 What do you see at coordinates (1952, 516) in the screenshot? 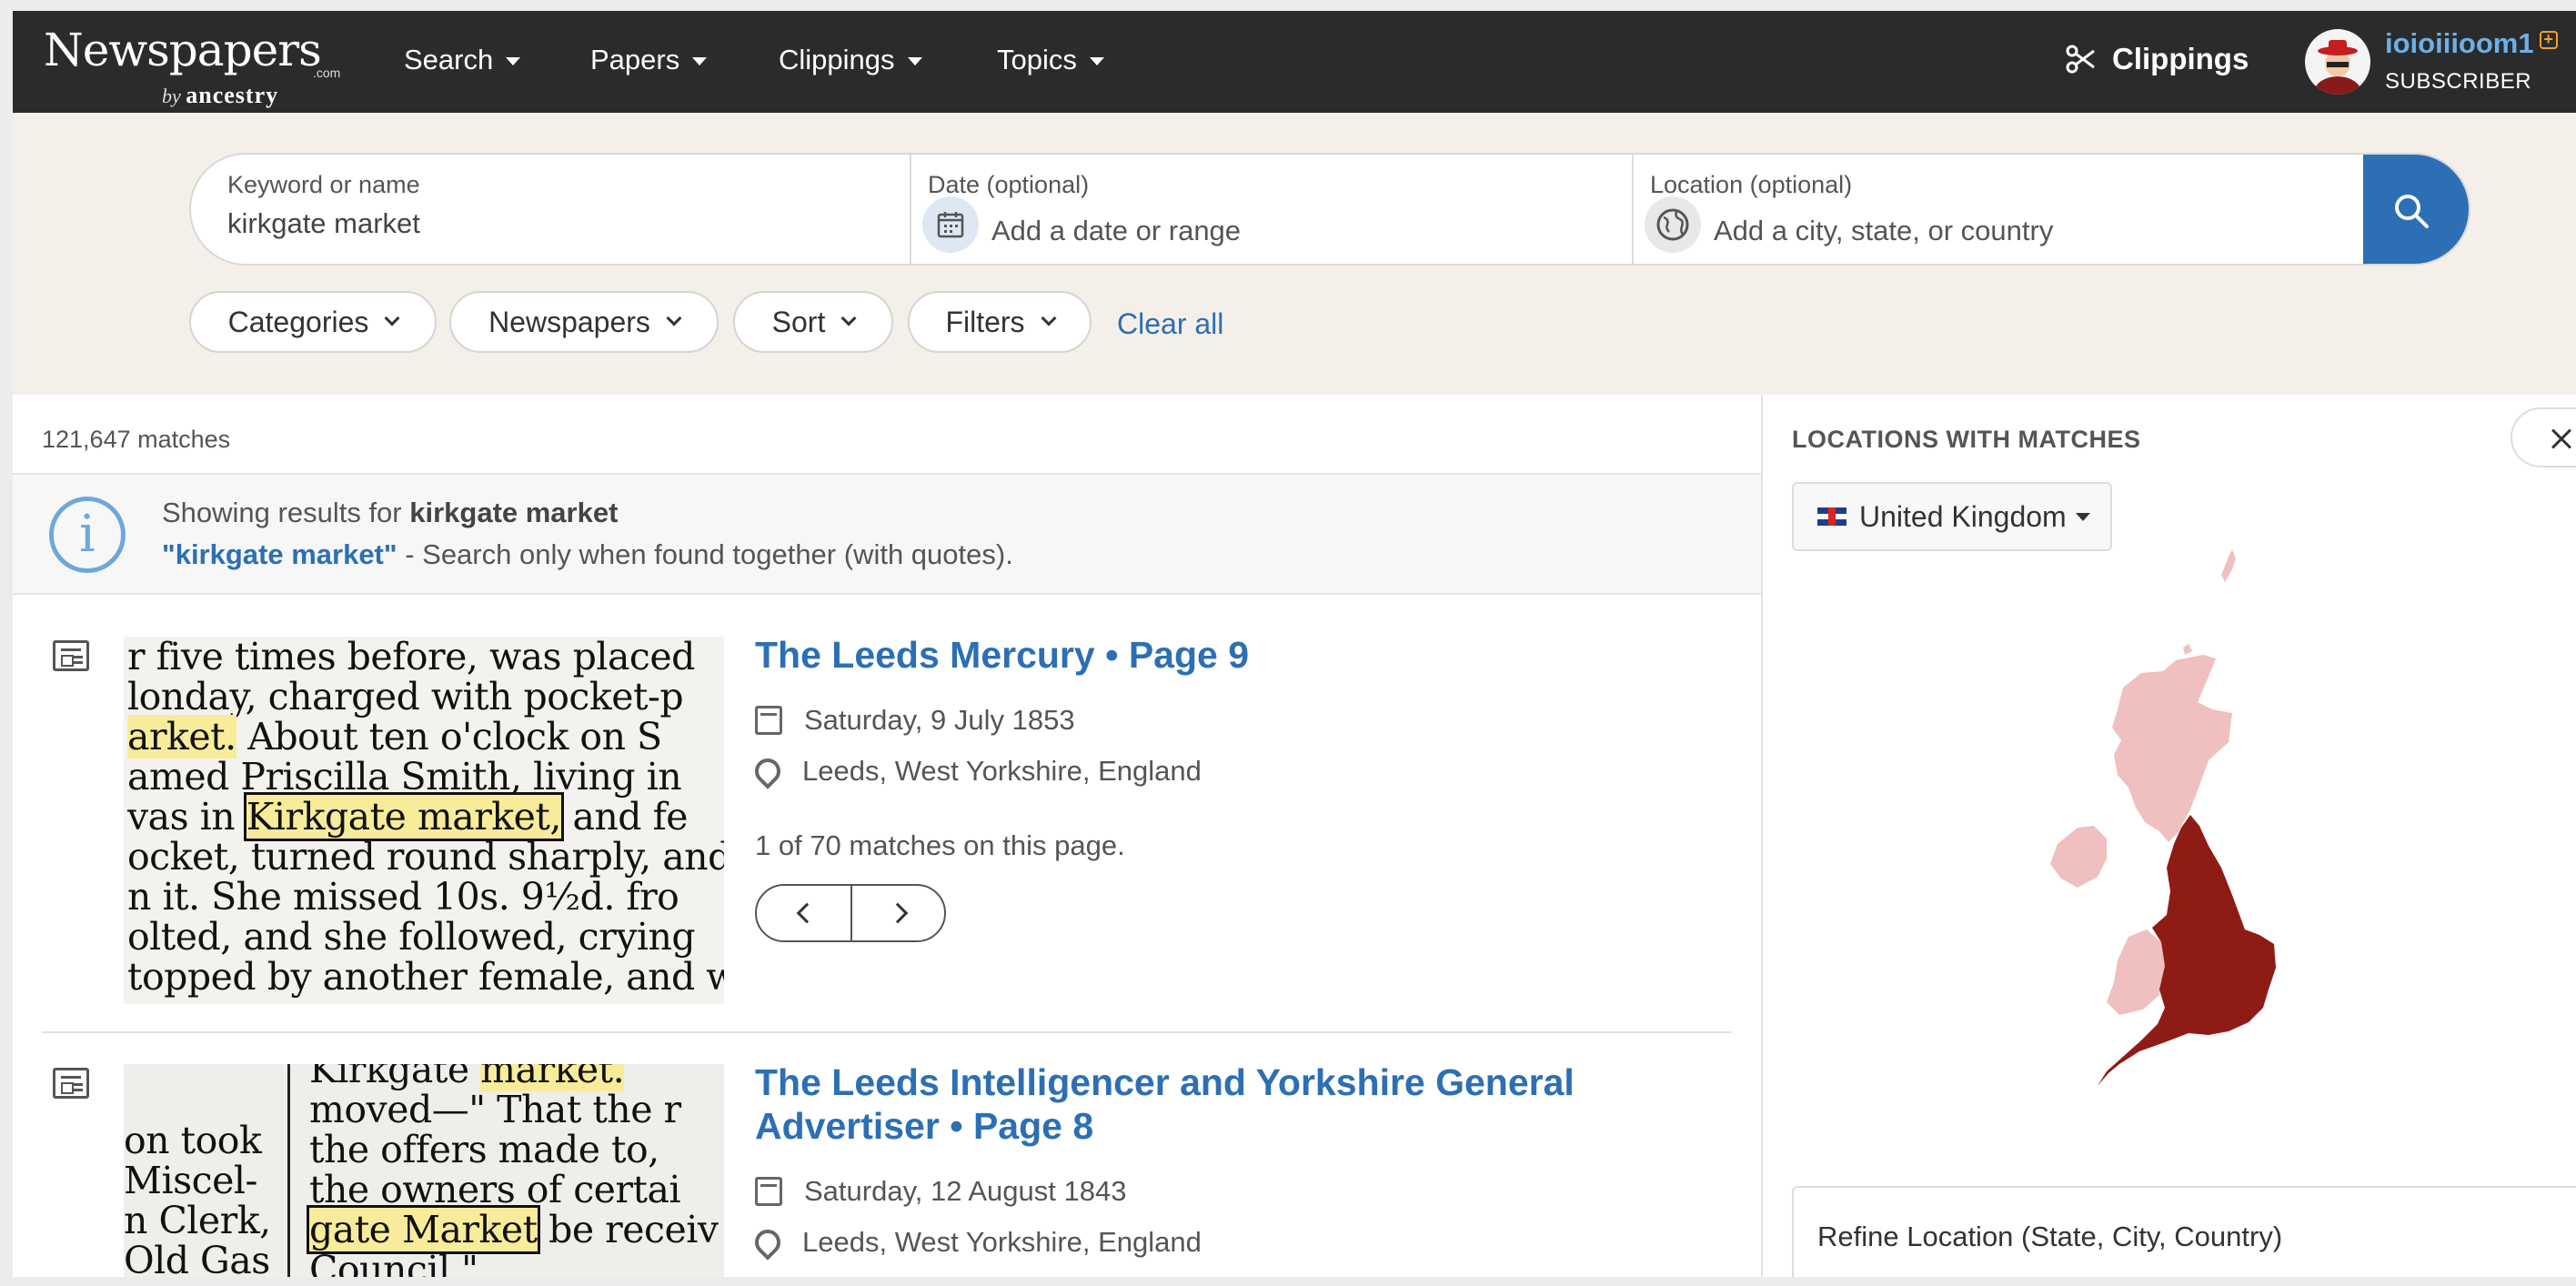
I see `country-select: United Kingdom` at bounding box center [1952, 516].